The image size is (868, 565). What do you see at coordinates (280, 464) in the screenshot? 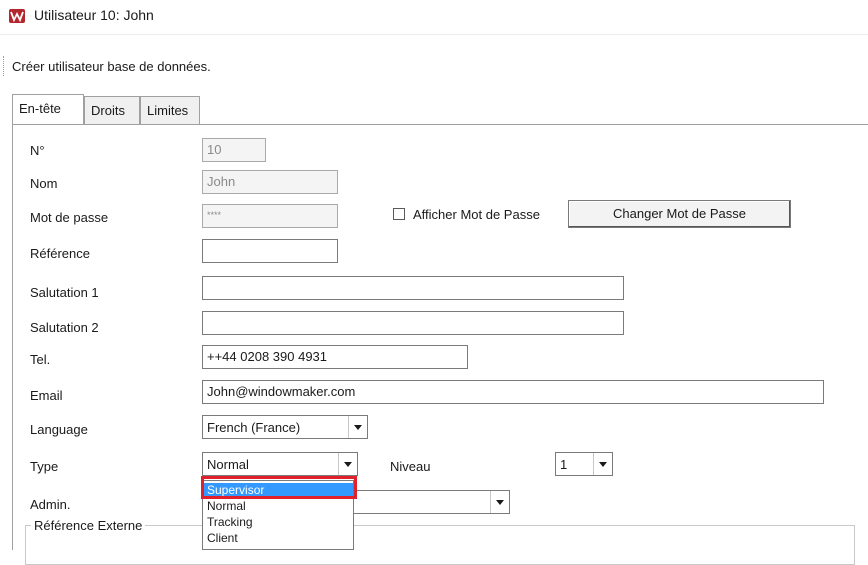
I see `type-select: Normal` at bounding box center [280, 464].